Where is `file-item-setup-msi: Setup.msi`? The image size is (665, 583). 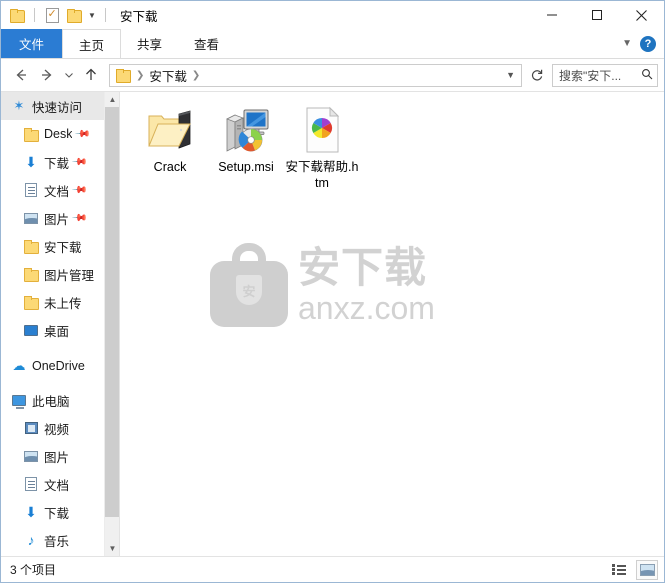
file-item-setup-msi: Setup.msi is located at coordinates (246, 146).